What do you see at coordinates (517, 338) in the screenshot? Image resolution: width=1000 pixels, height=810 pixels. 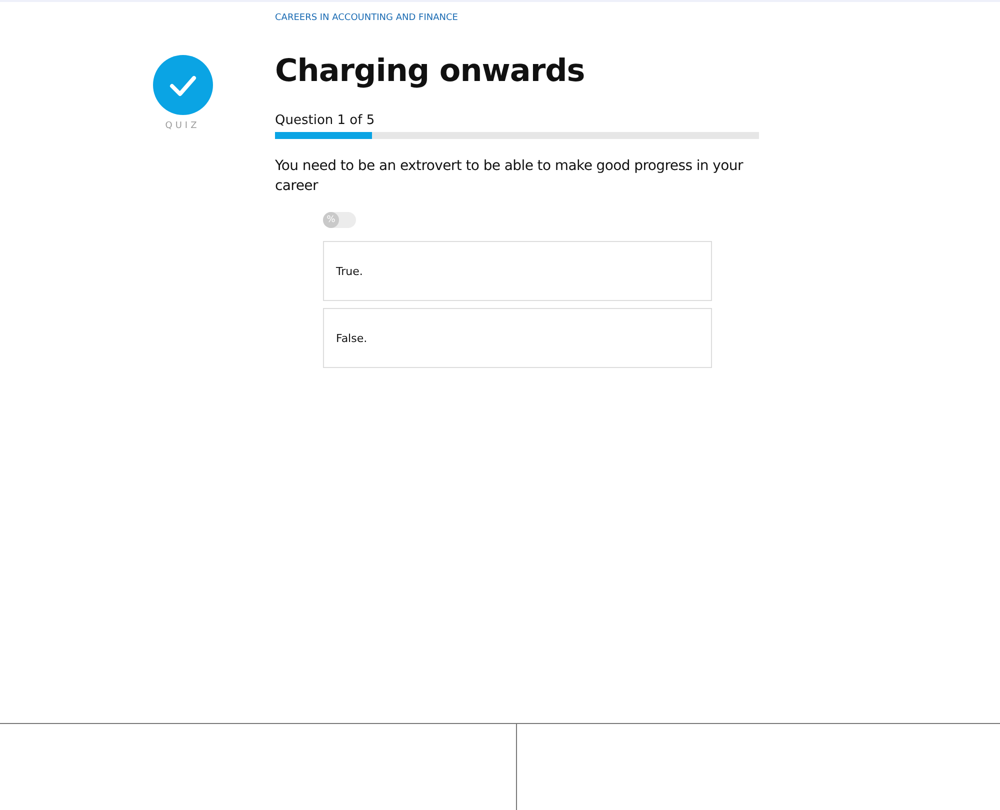 I see `answer-option: False.` at bounding box center [517, 338].